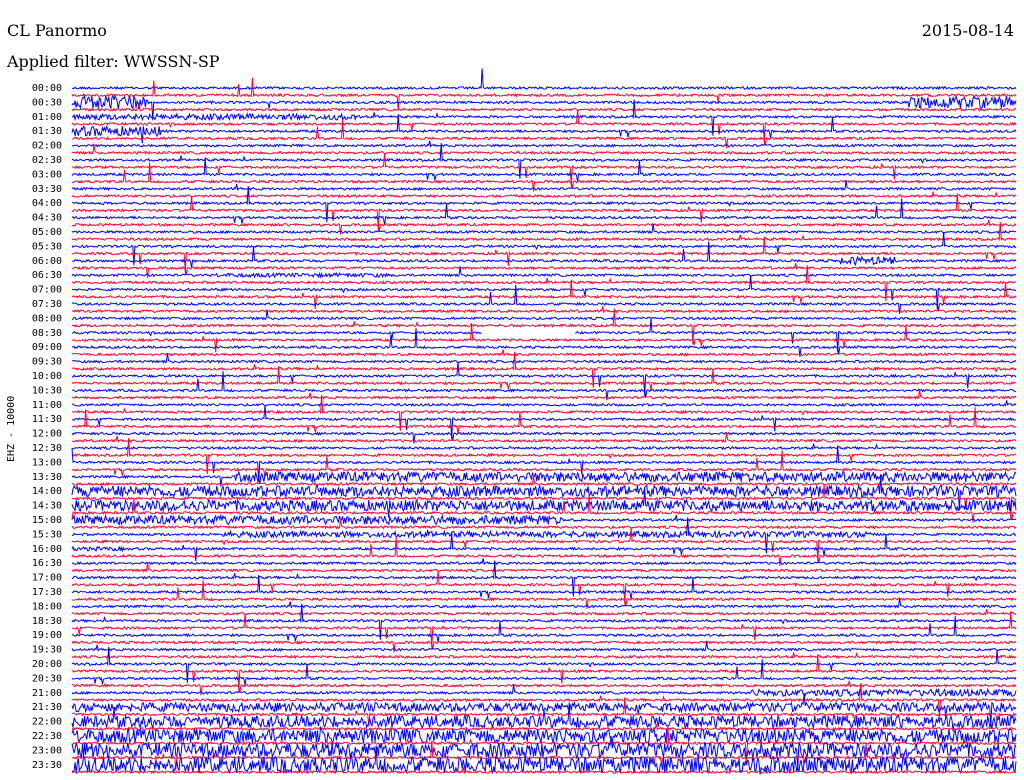  Describe the element at coordinates (47, 592) in the screenshot. I see `tick-label: 17:30` at that location.